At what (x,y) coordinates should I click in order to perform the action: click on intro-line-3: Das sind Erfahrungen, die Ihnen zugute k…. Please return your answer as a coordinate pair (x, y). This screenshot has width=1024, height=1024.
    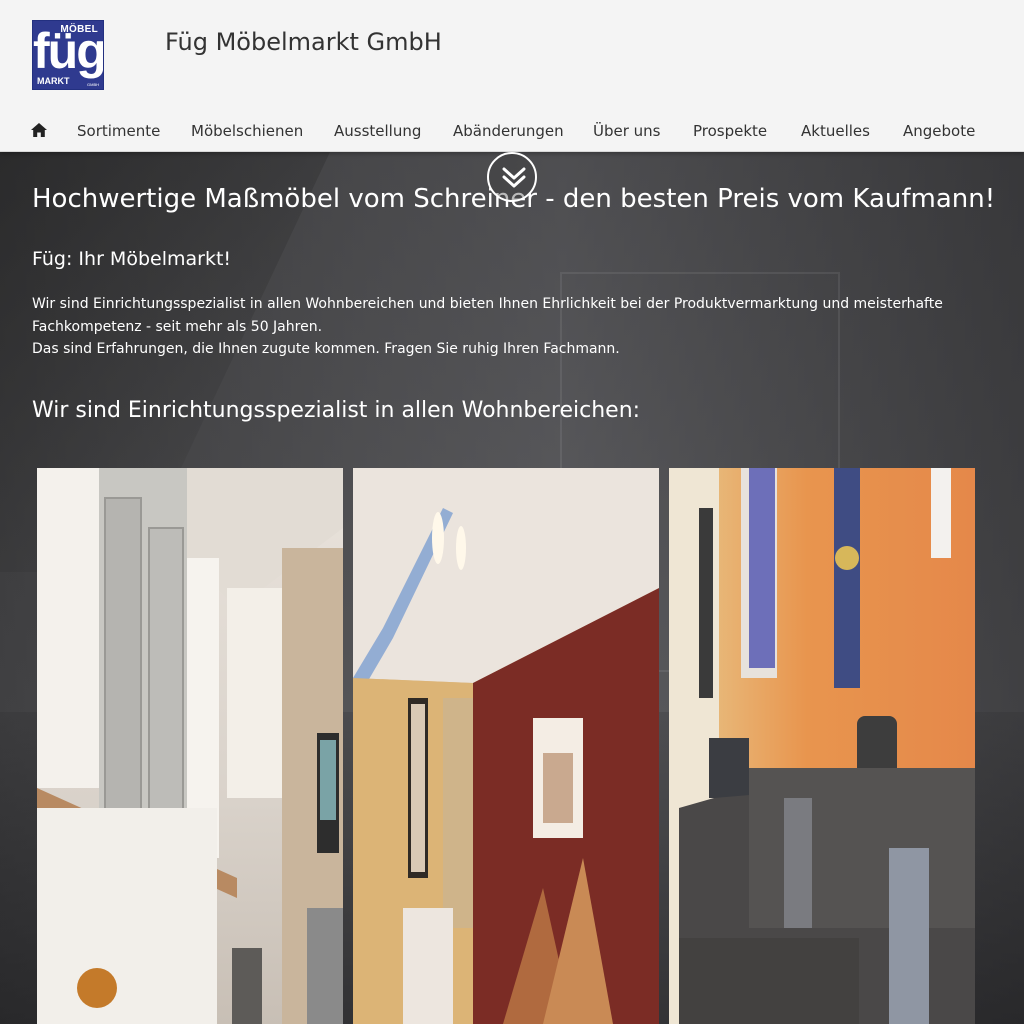
    Looking at the image, I should click on (326, 349).